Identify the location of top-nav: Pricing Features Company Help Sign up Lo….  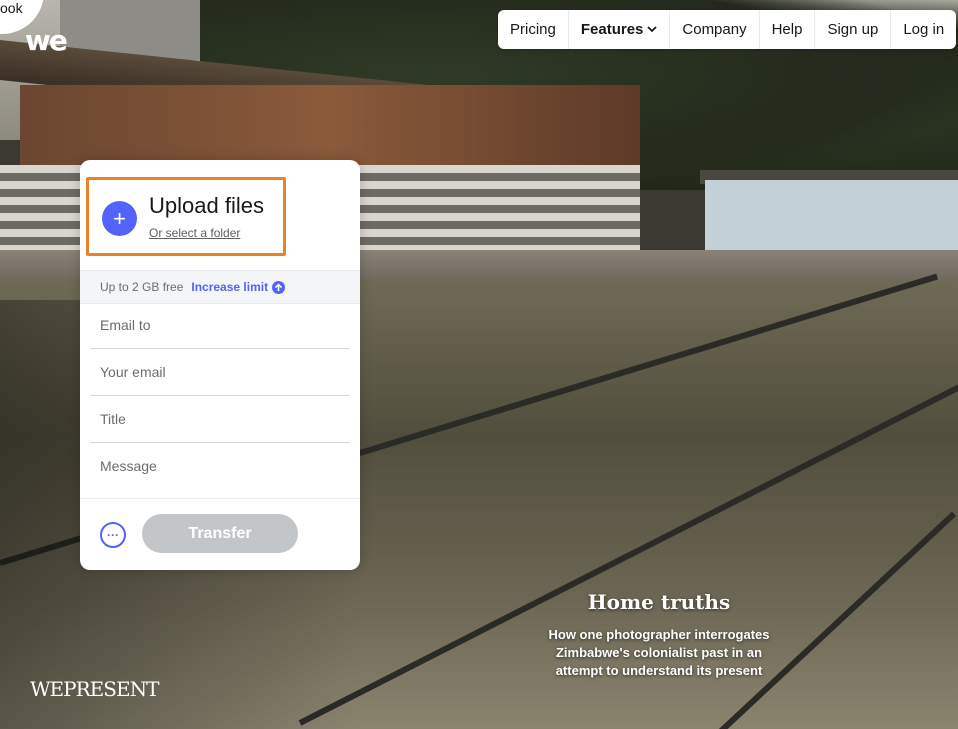
(727, 29).